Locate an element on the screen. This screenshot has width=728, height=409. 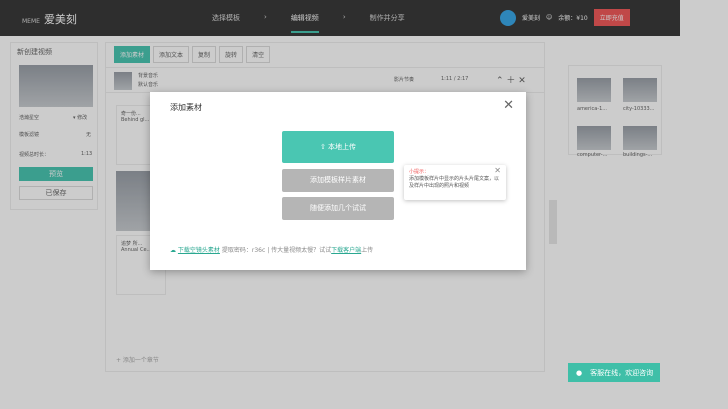
customer-service-button: ● 客服在线，欢迎咨询 is located at coordinates (614, 372).